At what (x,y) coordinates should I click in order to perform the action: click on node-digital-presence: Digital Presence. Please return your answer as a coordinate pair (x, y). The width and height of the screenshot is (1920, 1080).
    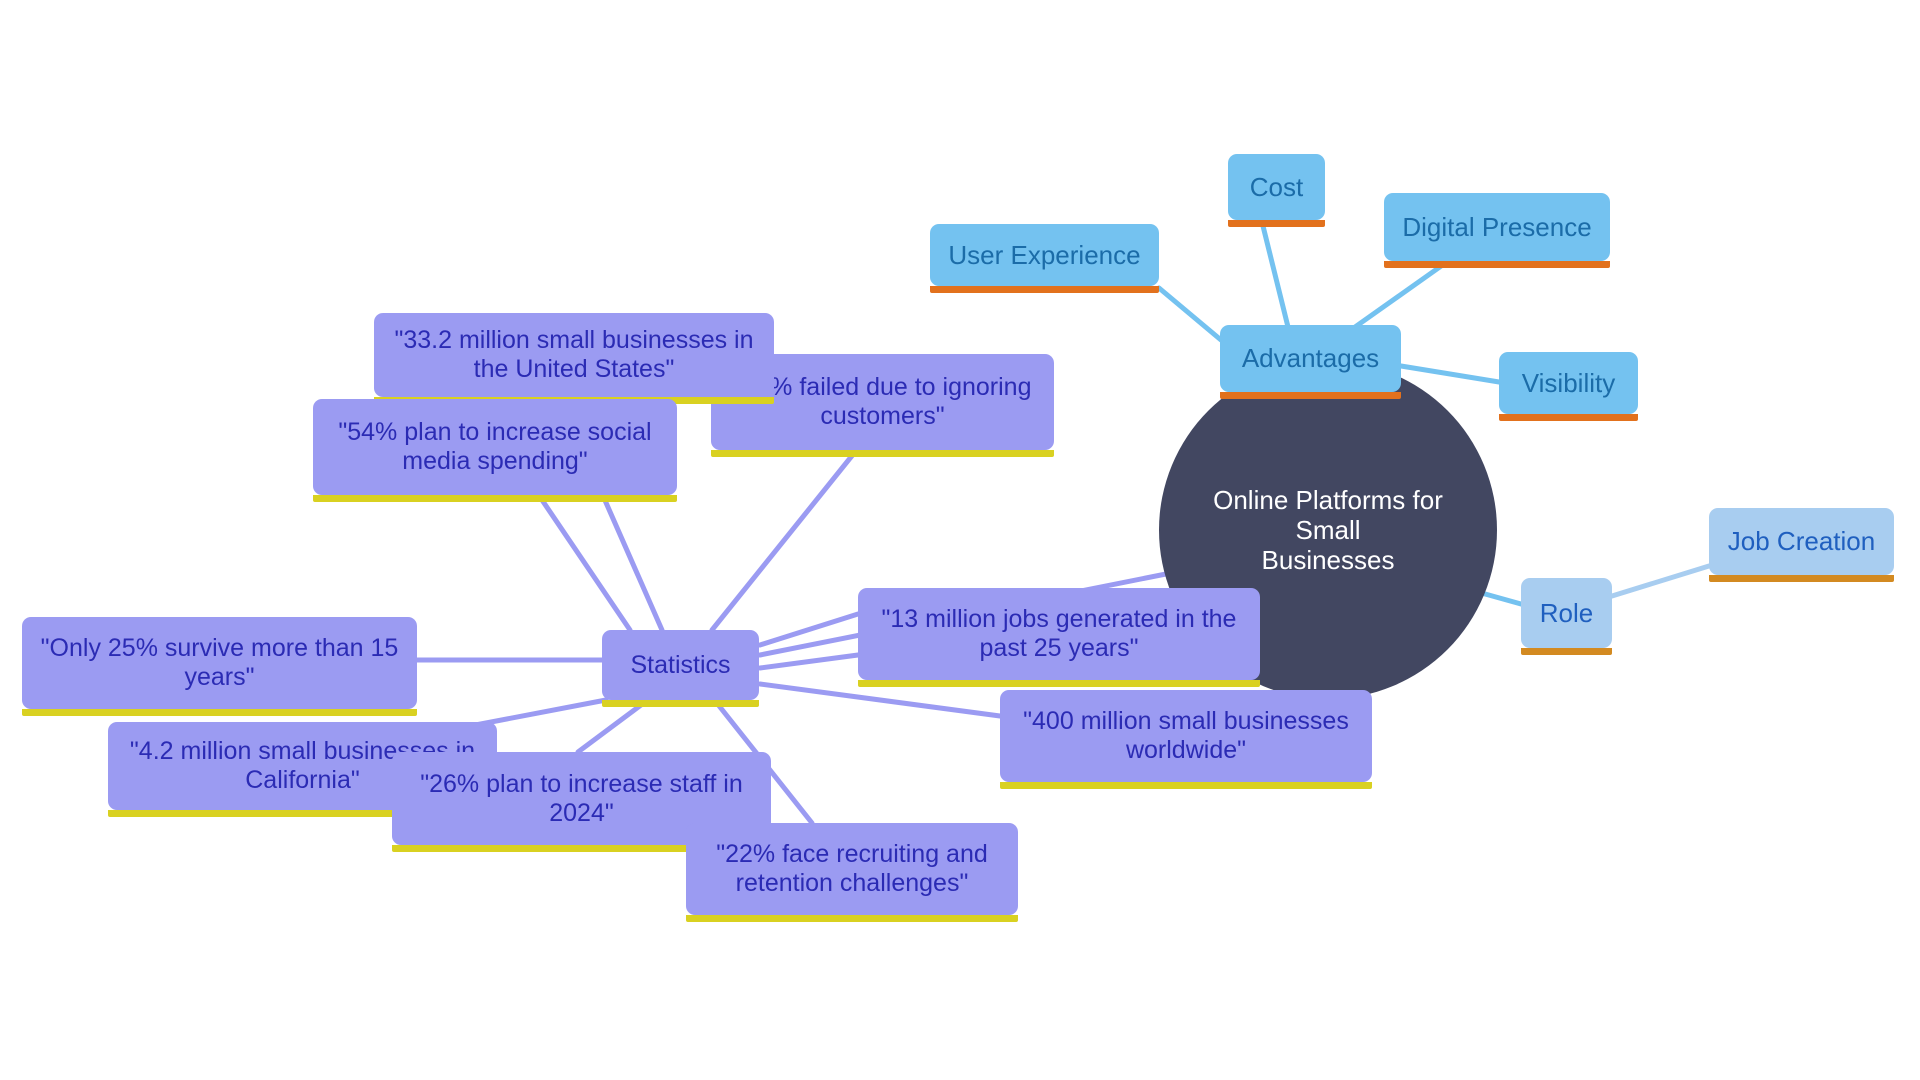
    Looking at the image, I should click on (1497, 230).